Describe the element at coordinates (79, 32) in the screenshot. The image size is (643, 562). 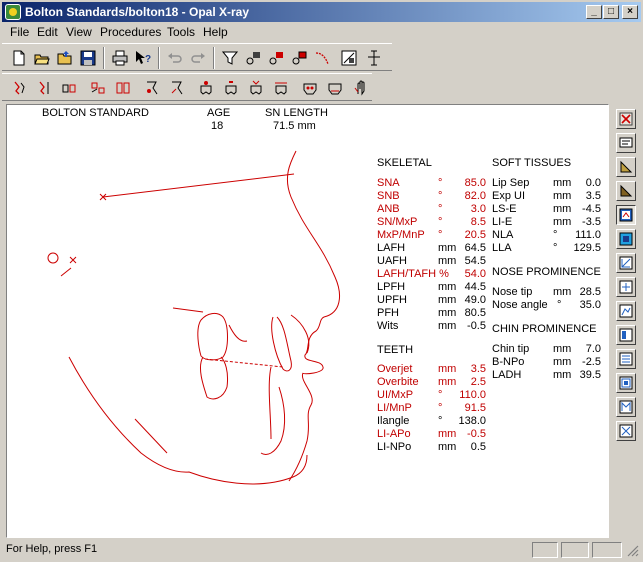
I see `menu-view: View` at that location.